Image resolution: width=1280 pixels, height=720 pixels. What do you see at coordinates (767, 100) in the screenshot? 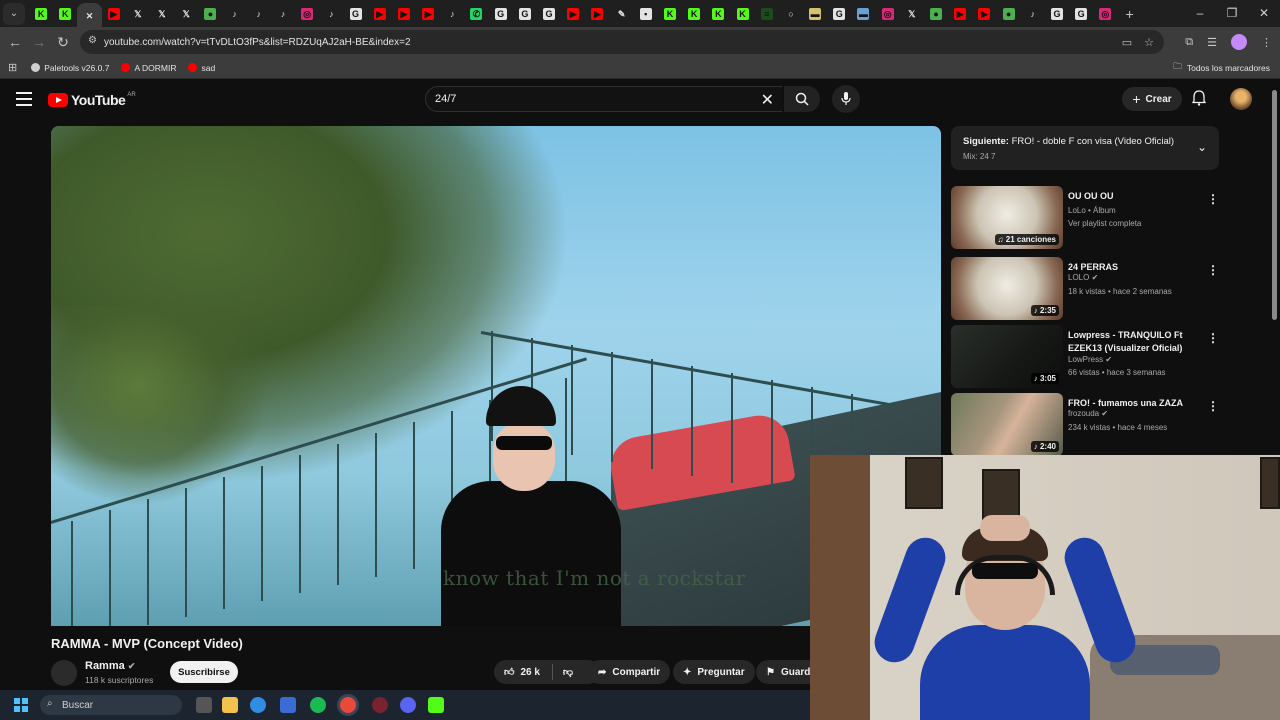
I see `clear-search-icon: ✕` at bounding box center [767, 100].